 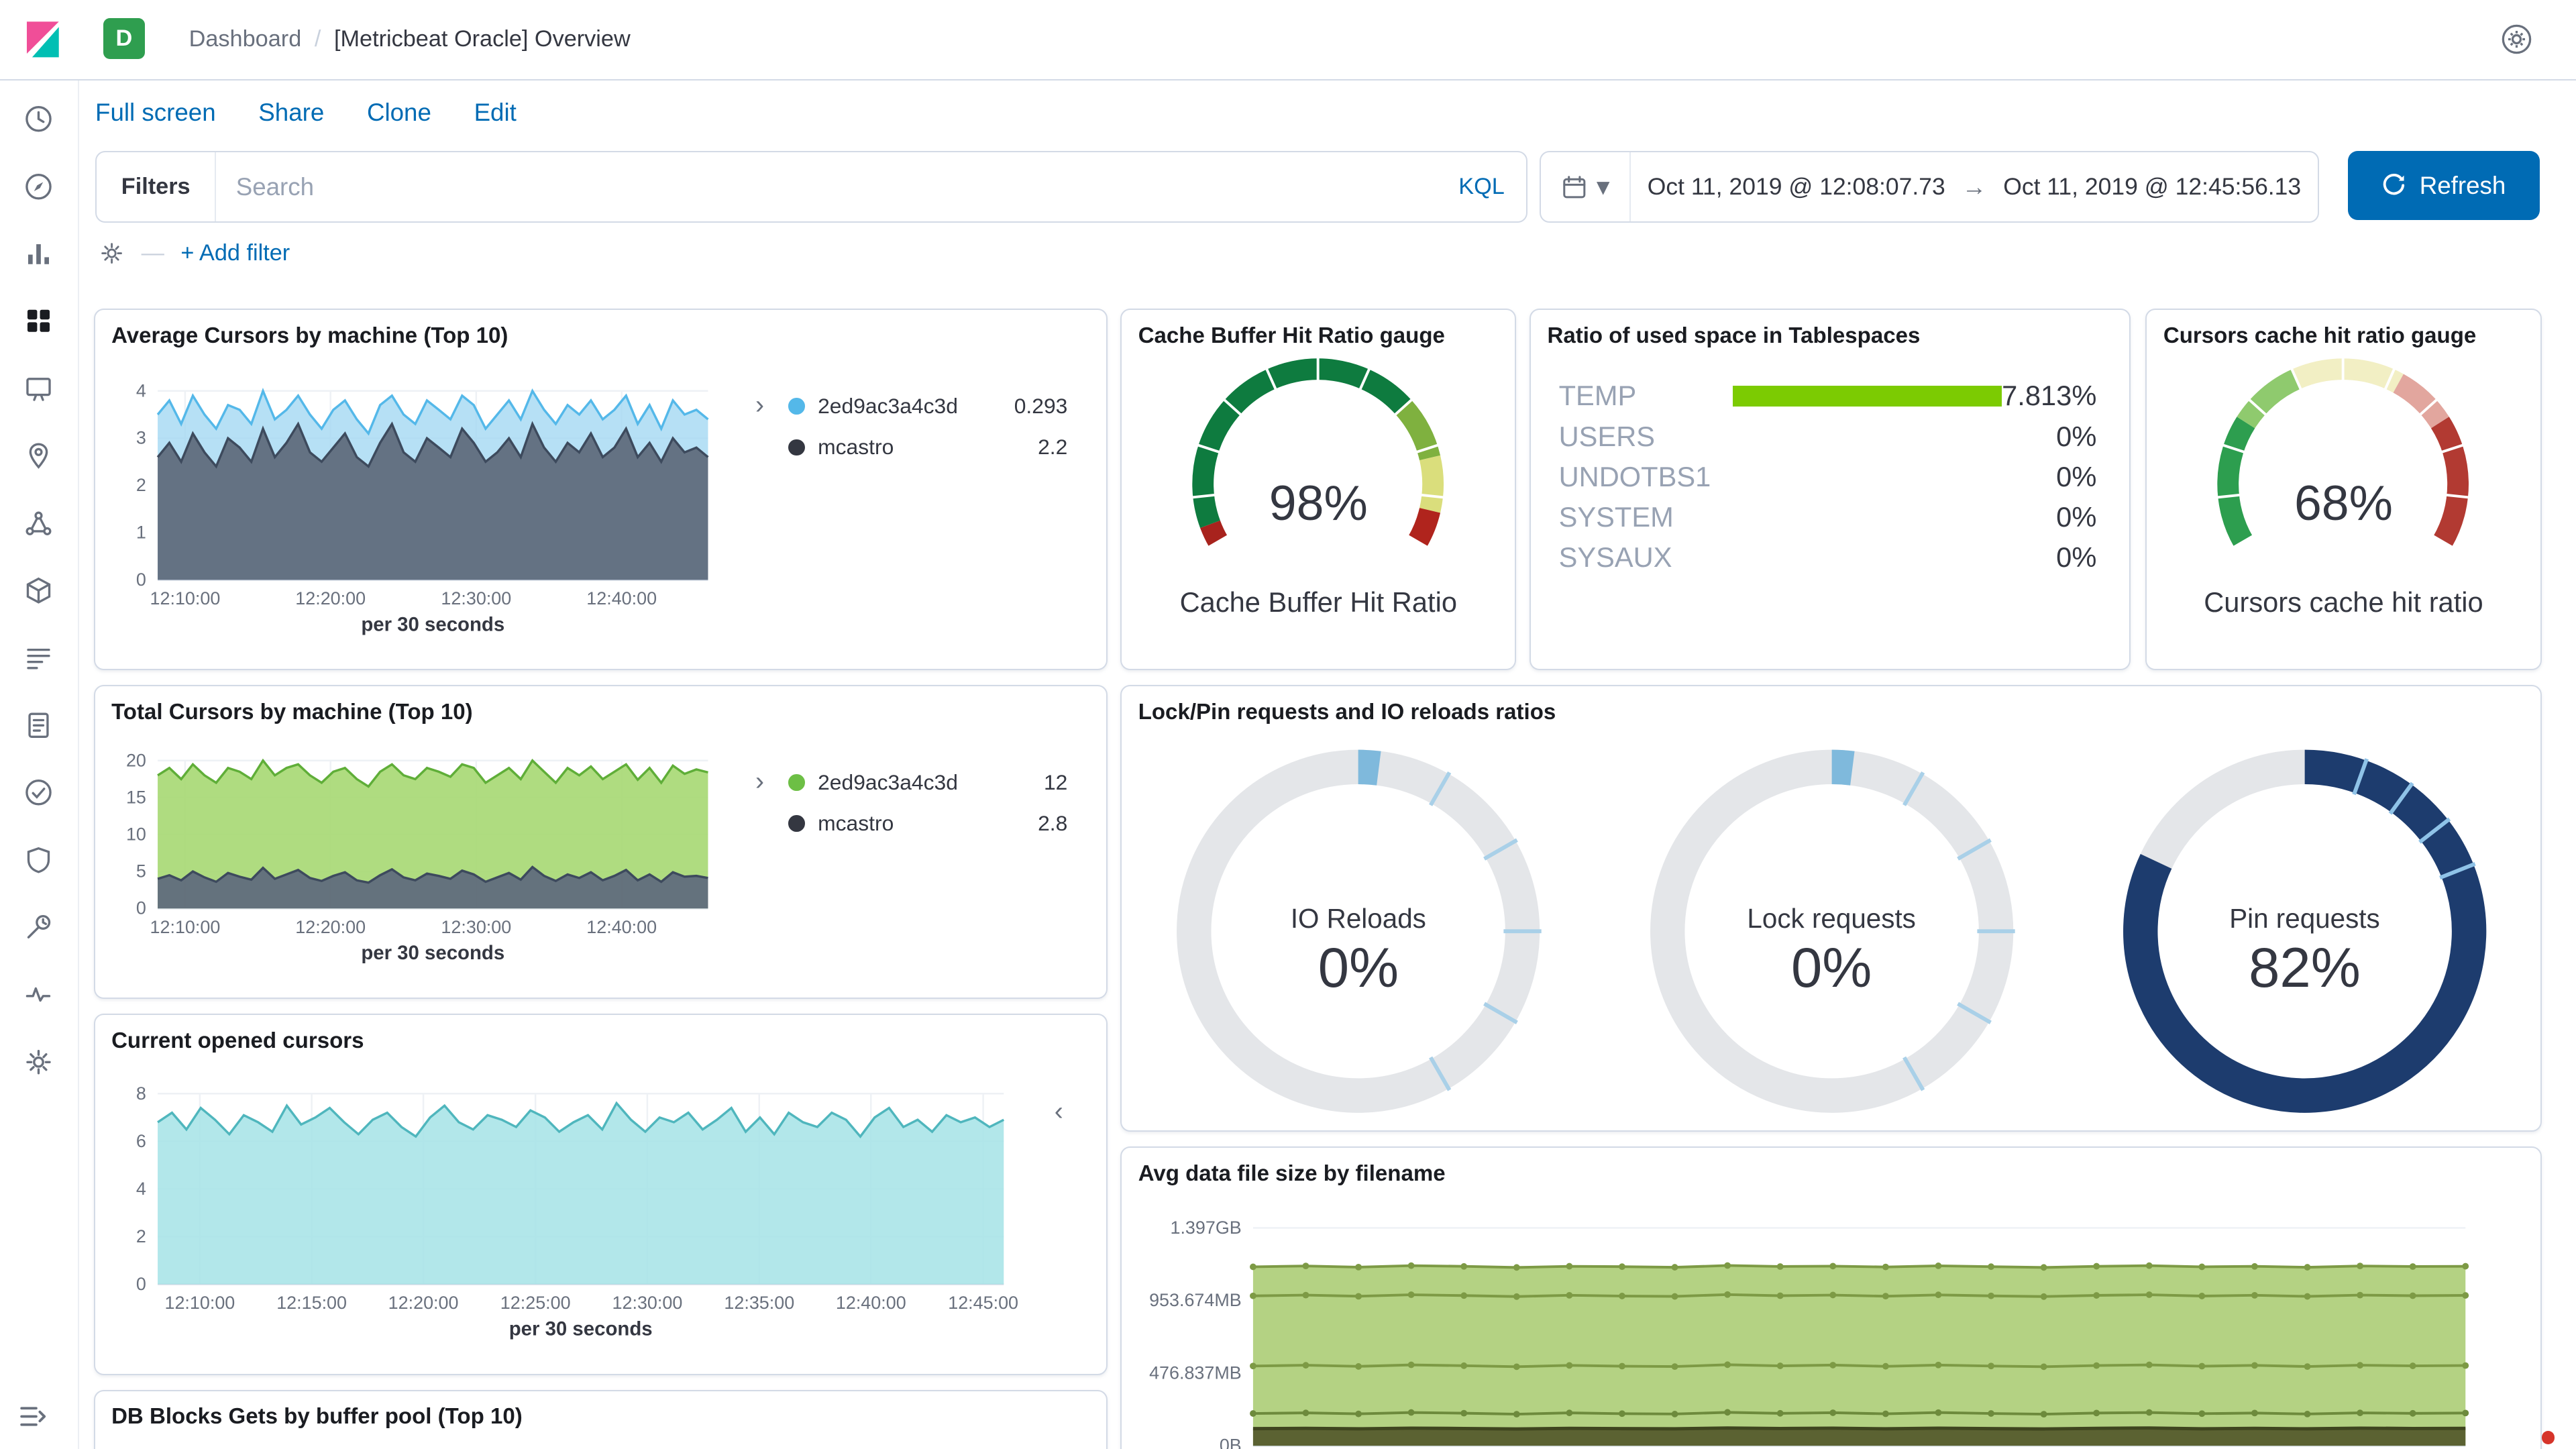 I want to click on space-badge: D, so click(x=124, y=38).